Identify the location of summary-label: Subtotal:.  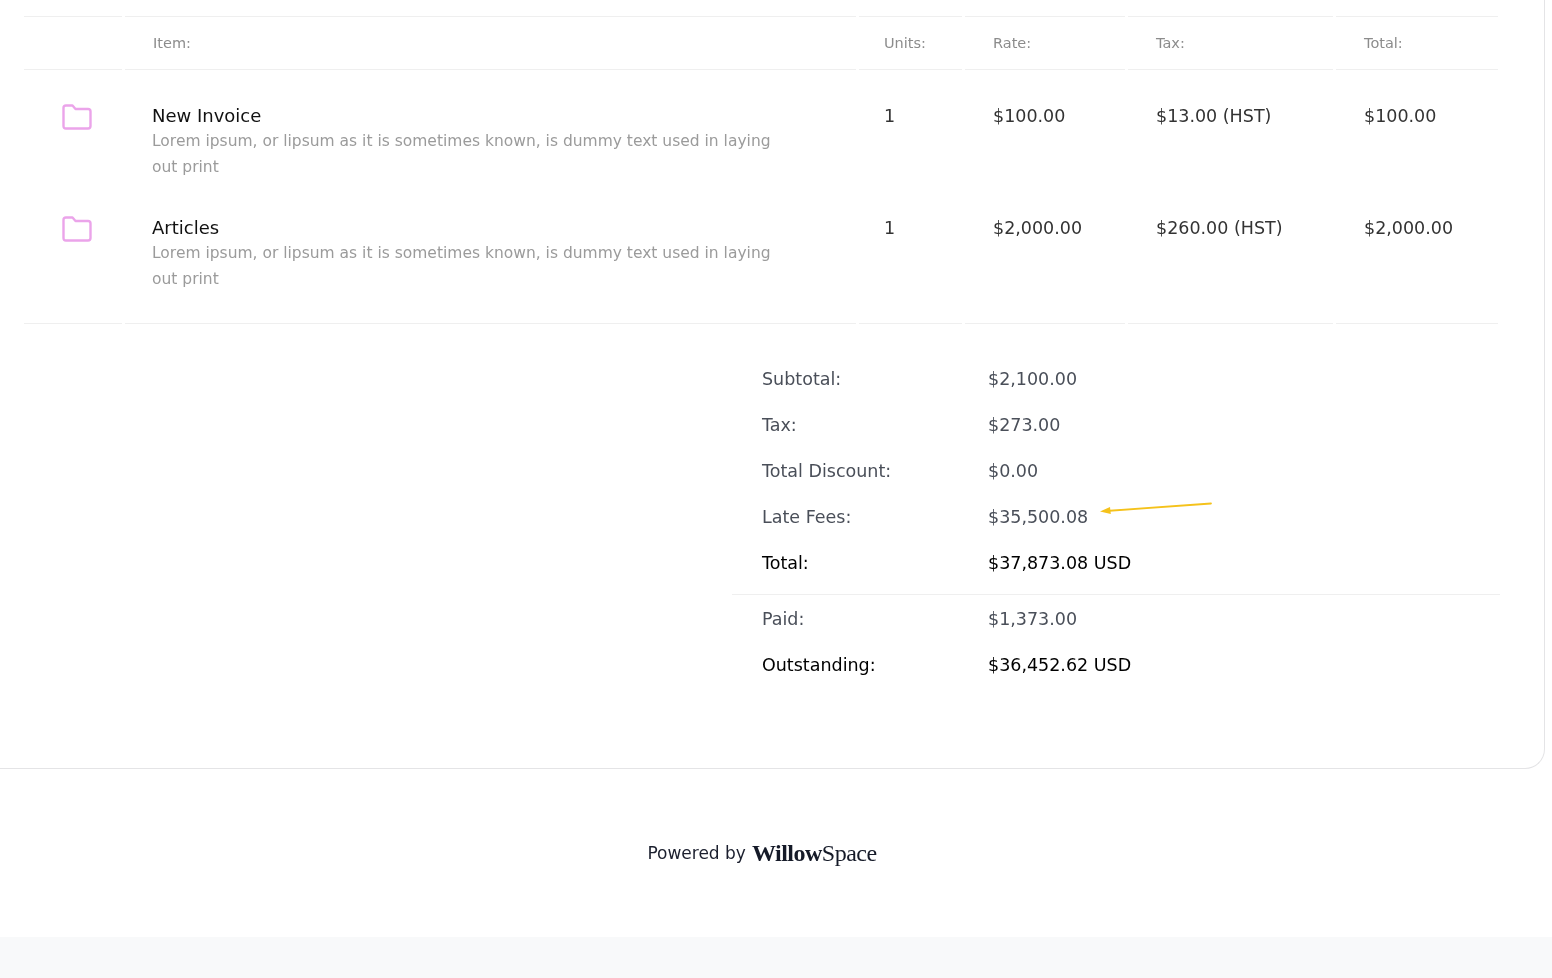
(802, 379).